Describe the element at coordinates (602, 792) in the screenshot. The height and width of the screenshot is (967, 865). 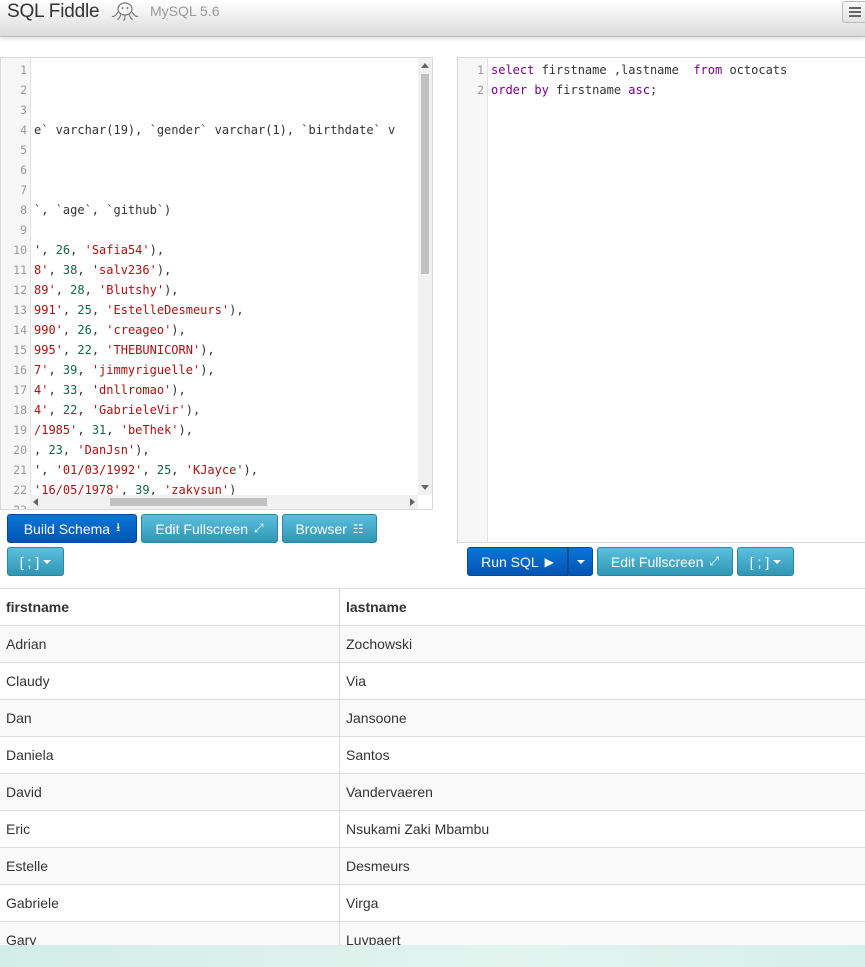
I see `cell-lastname: Vandervaeren` at that location.